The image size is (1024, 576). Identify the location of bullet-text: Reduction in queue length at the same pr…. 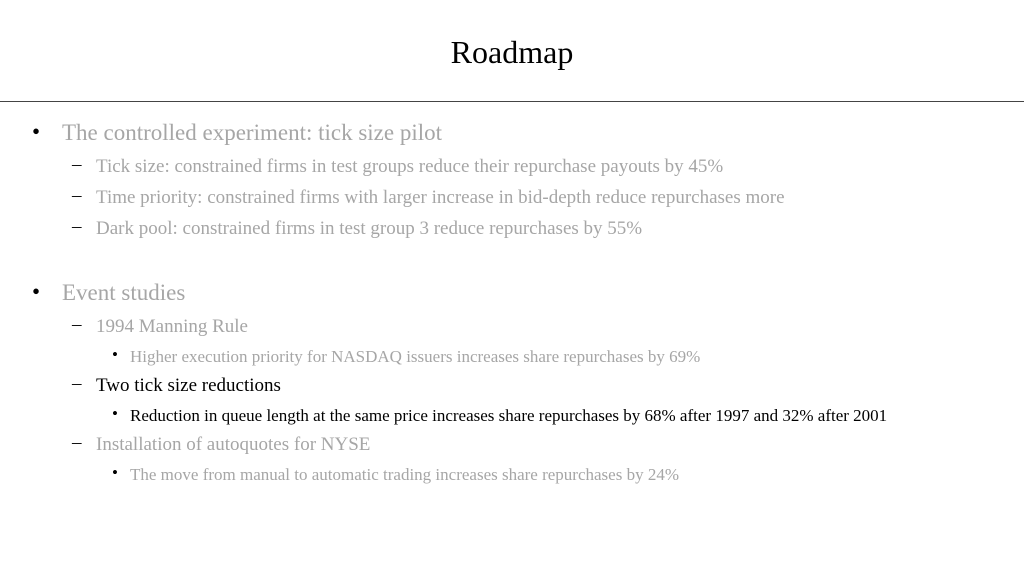
(509, 415).